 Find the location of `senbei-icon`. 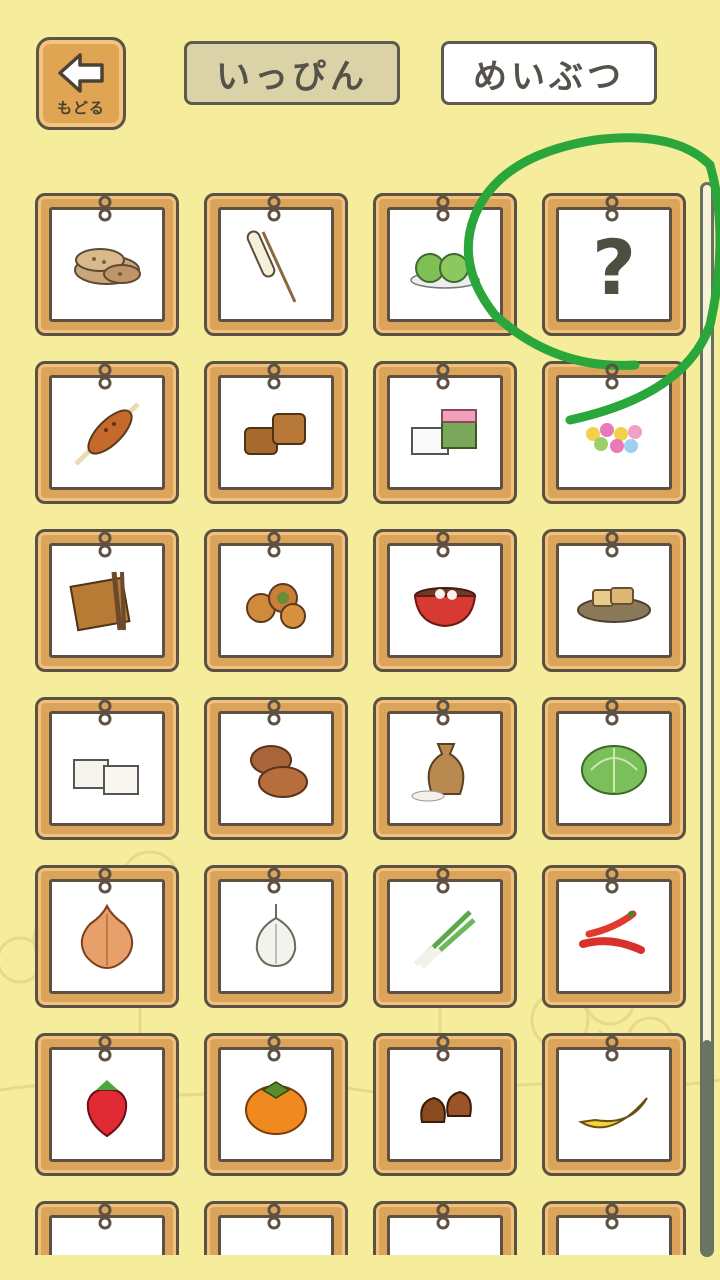

senbei-icon is located at coordinates (107, 266).